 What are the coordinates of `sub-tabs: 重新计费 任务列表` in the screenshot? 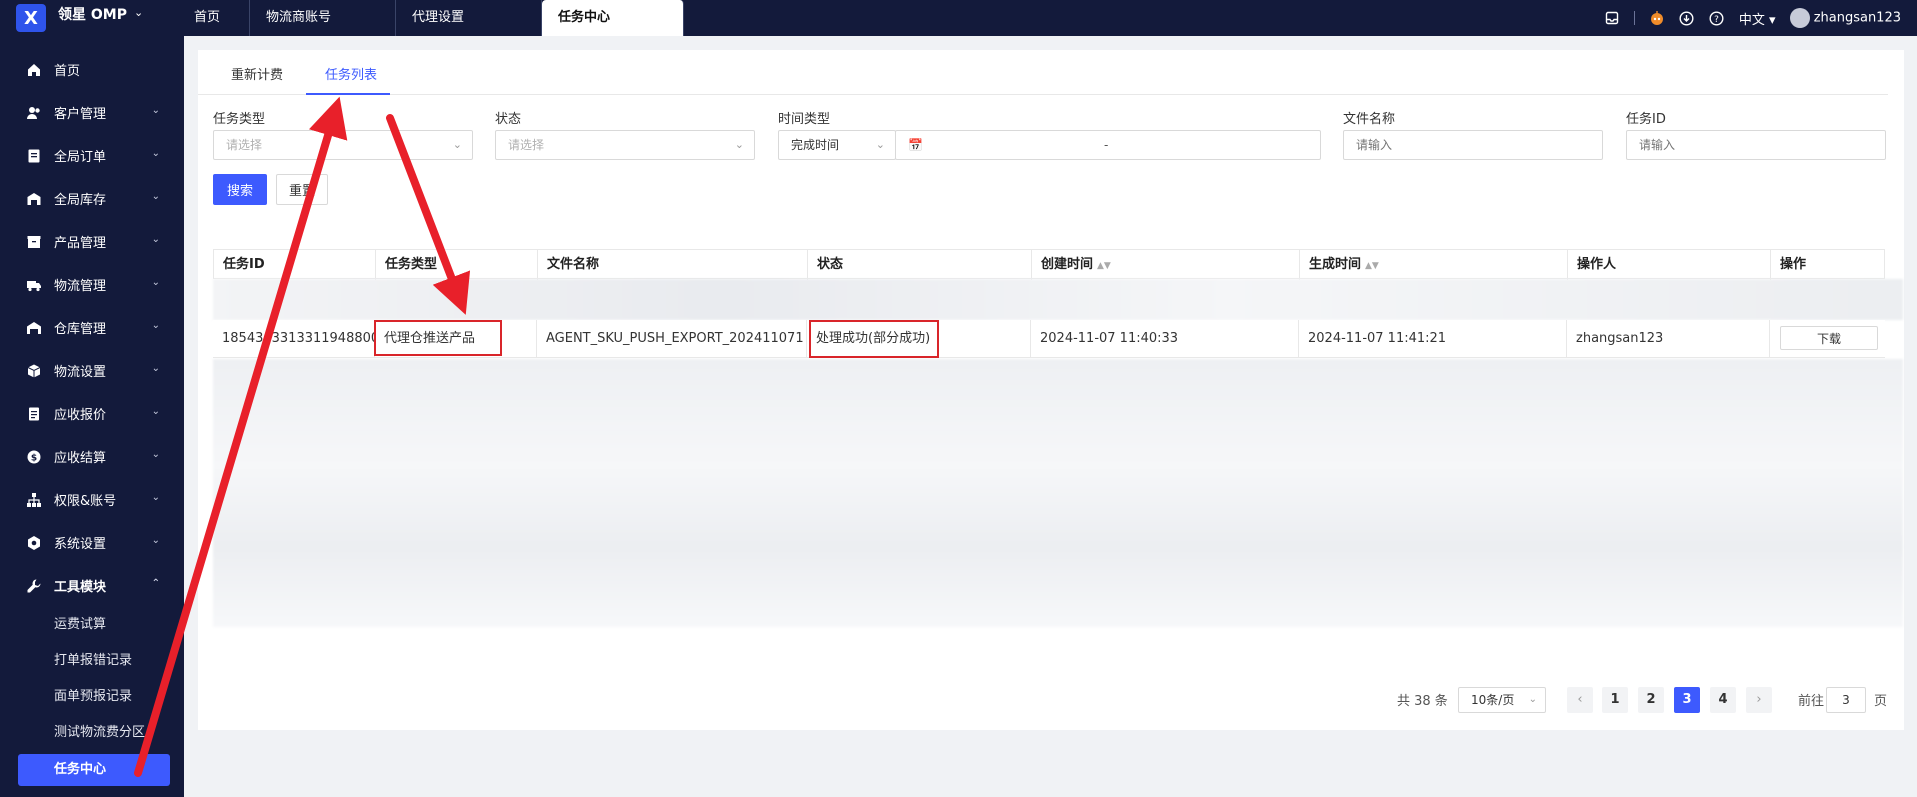 It's located at (1043, 72).